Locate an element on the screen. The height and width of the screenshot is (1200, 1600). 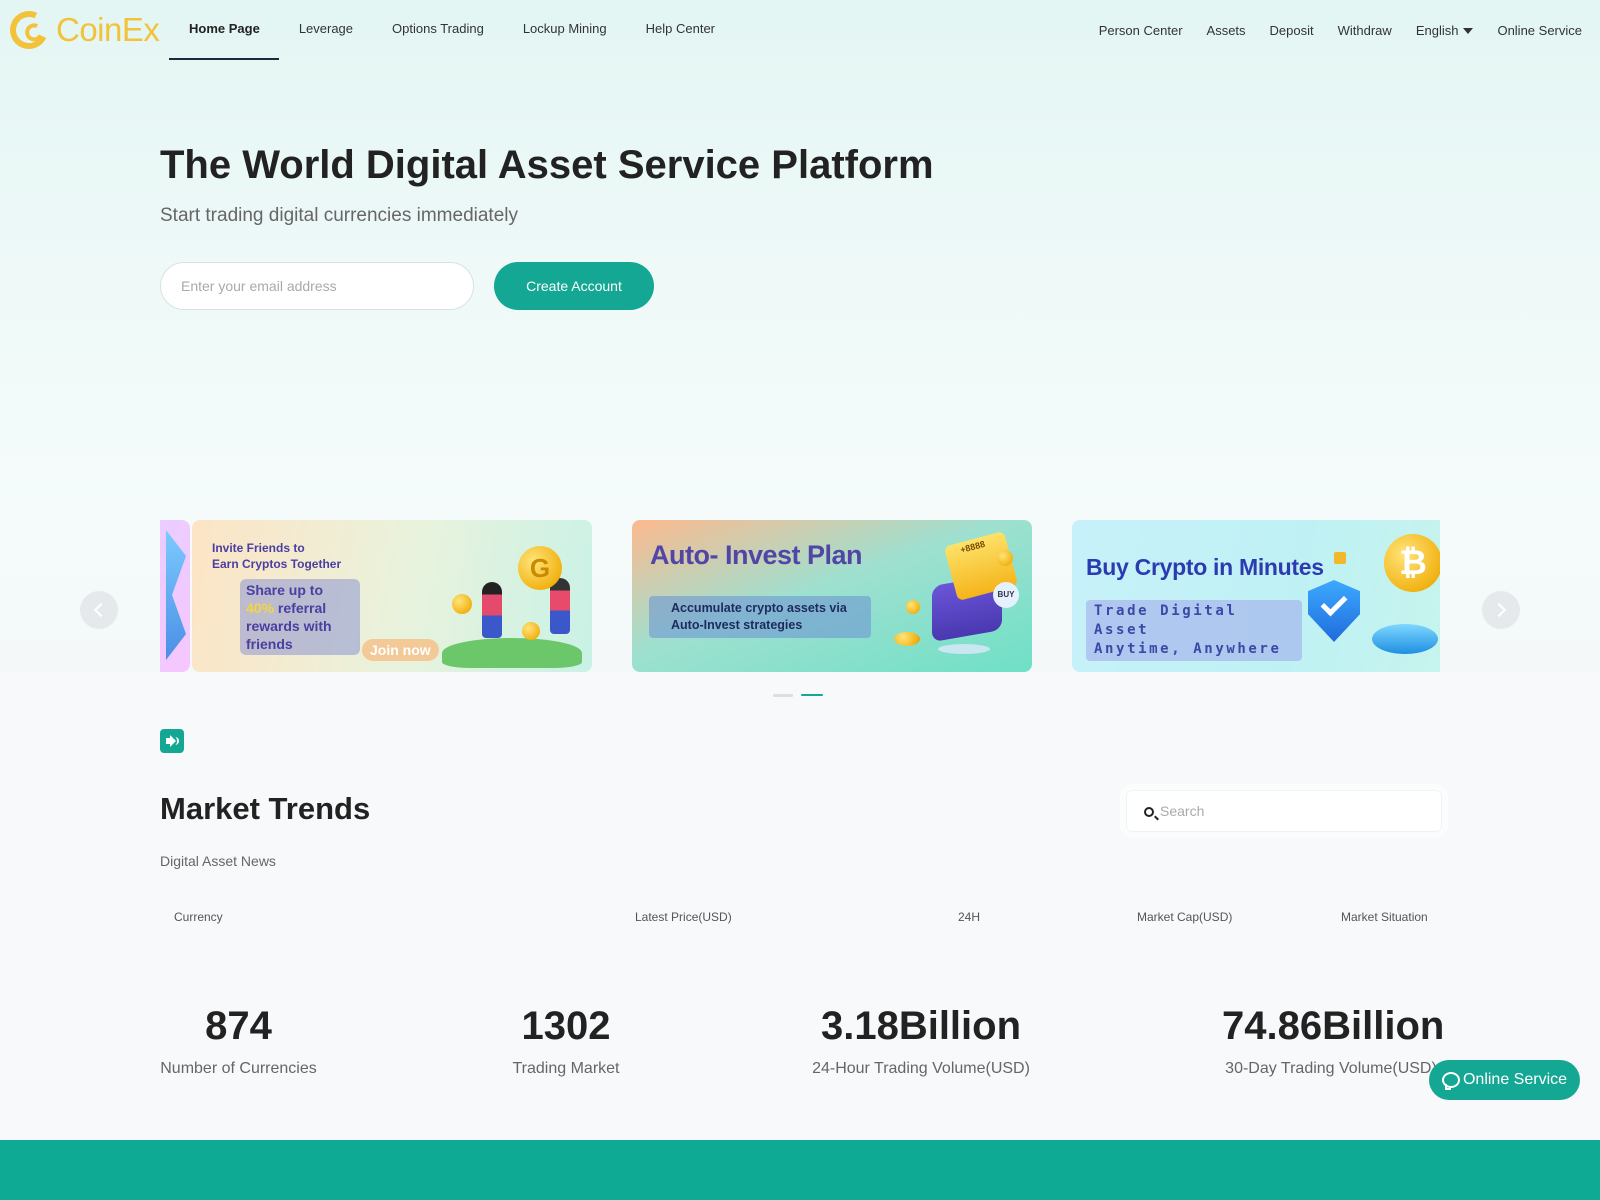
create-account-button: Create Account is located at coordinates (574, 286).